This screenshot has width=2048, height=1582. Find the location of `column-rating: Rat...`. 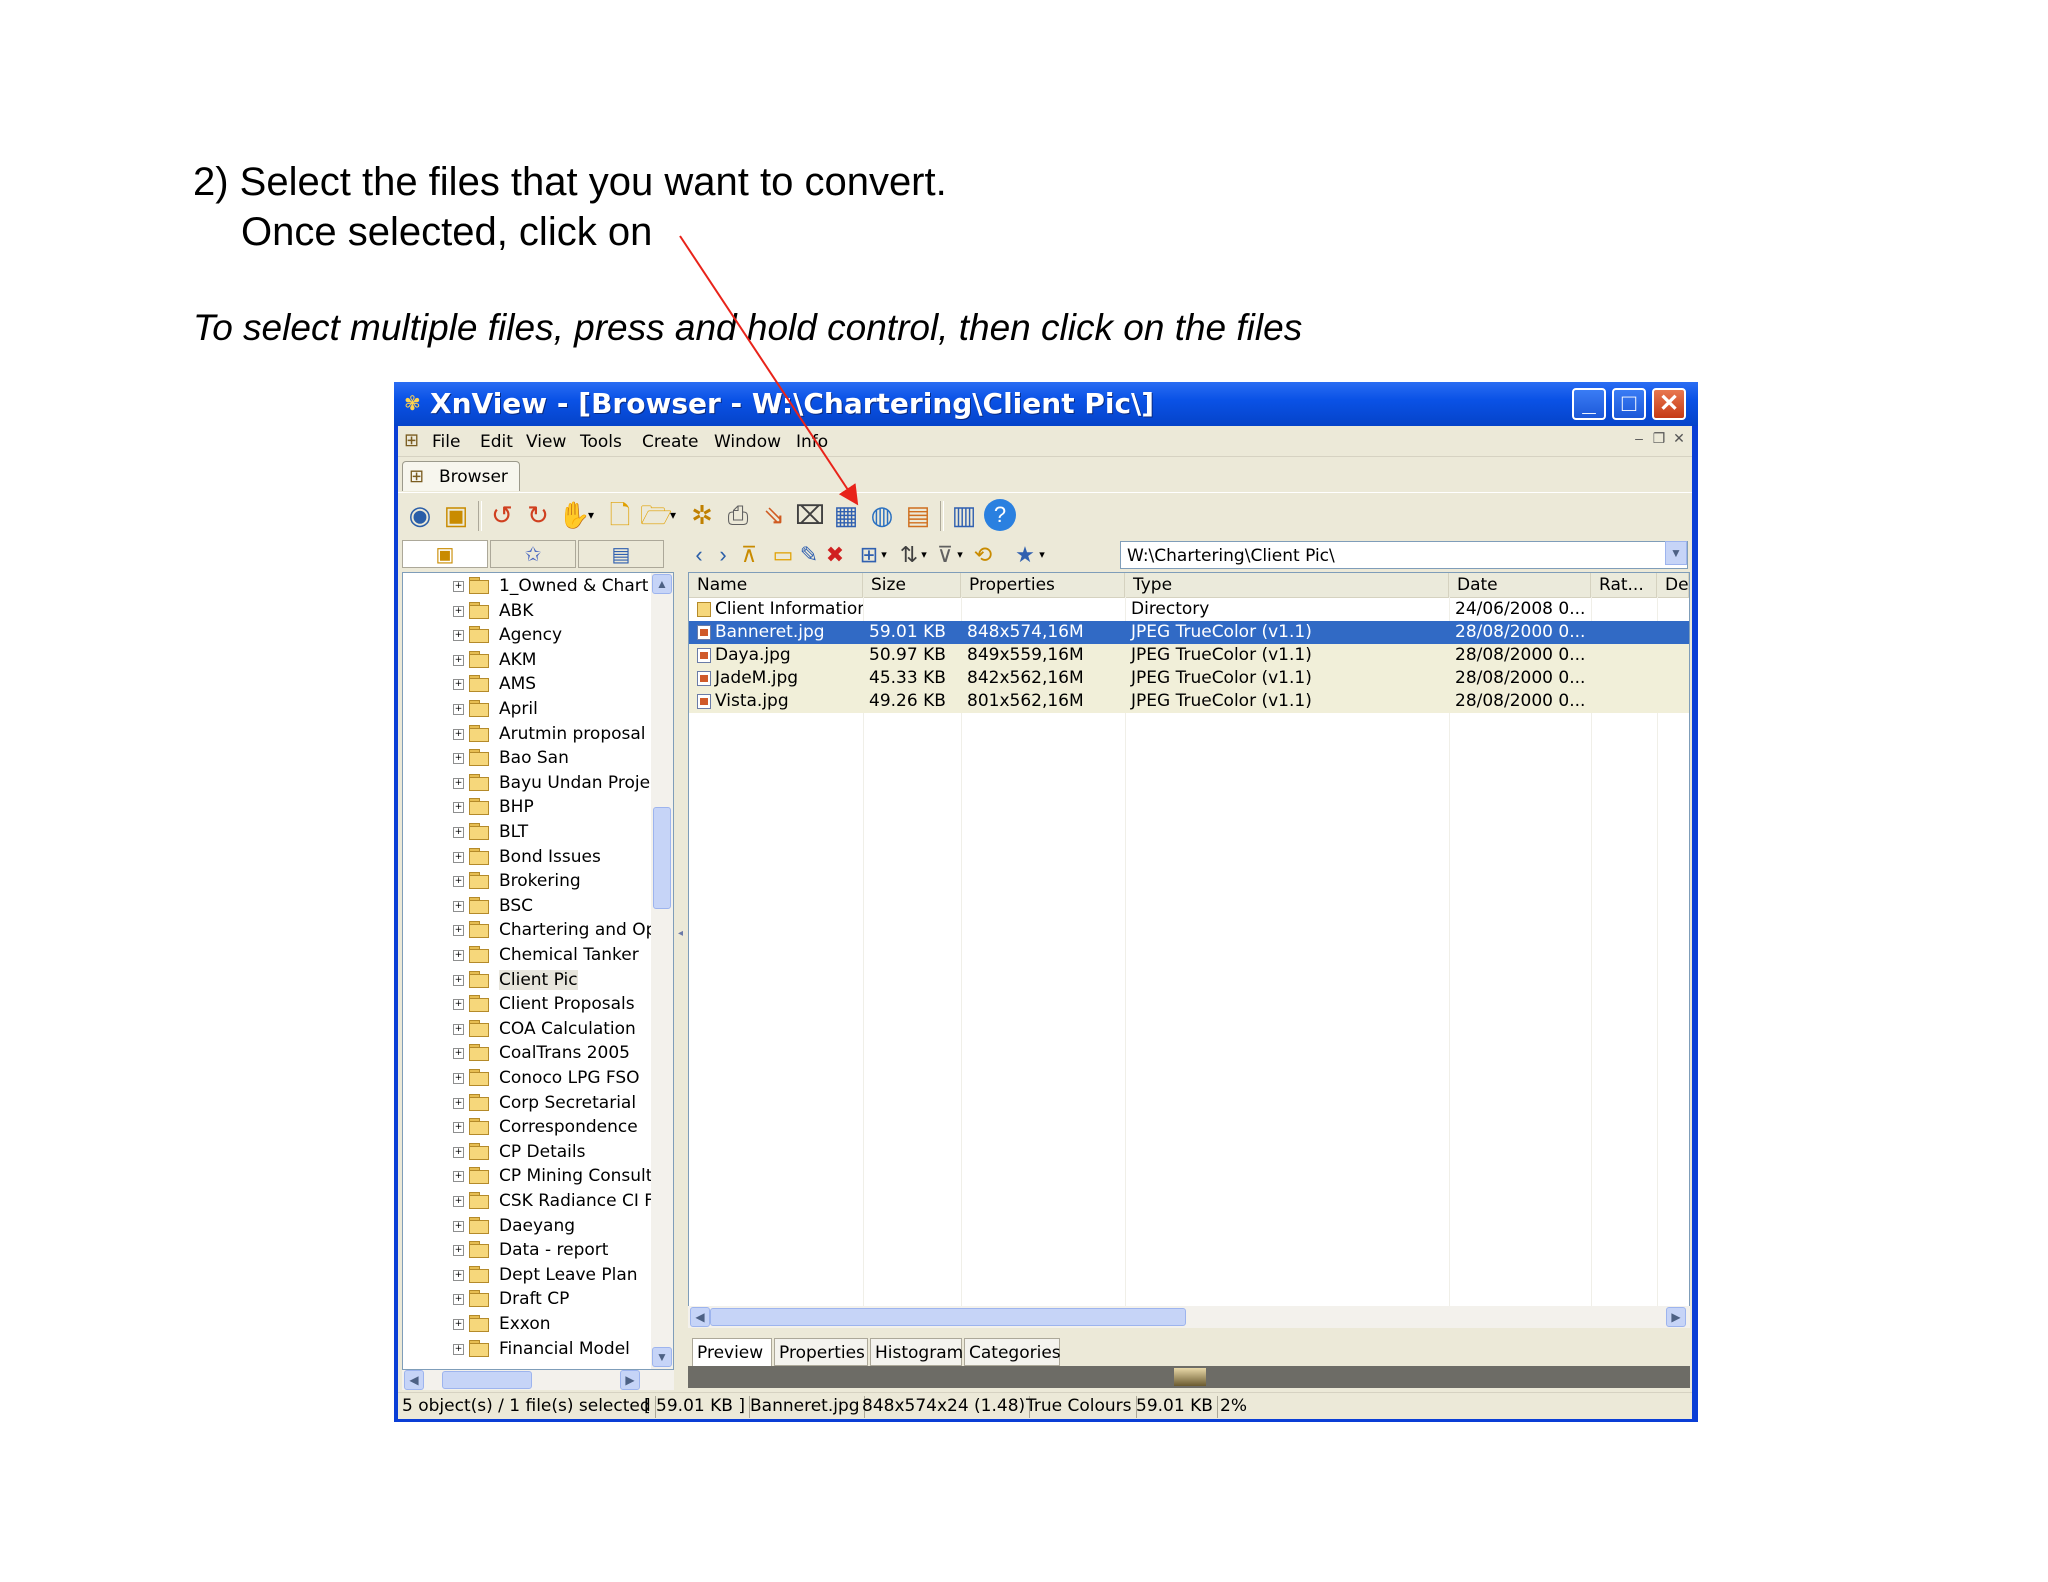

column-rating: Rat... is located at coordinates (1624, 585).